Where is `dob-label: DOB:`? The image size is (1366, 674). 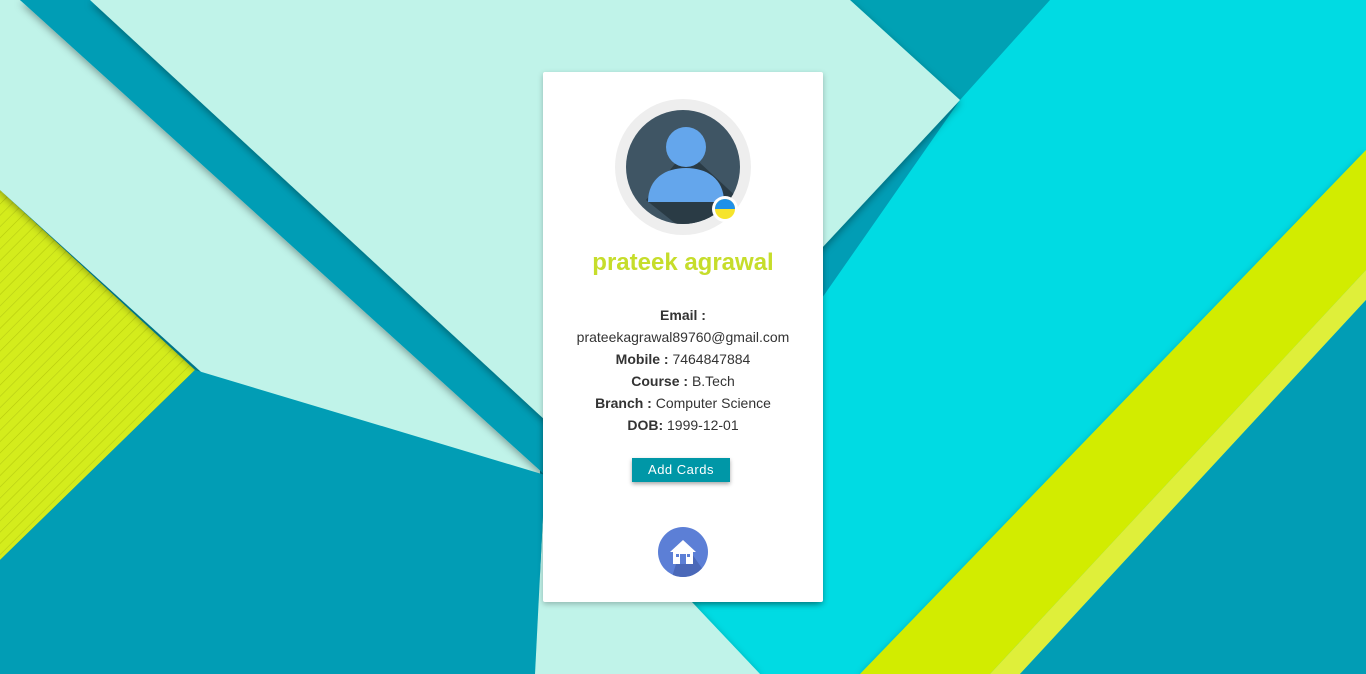 dob-label: DOB: is located at coordinates (645, 425).